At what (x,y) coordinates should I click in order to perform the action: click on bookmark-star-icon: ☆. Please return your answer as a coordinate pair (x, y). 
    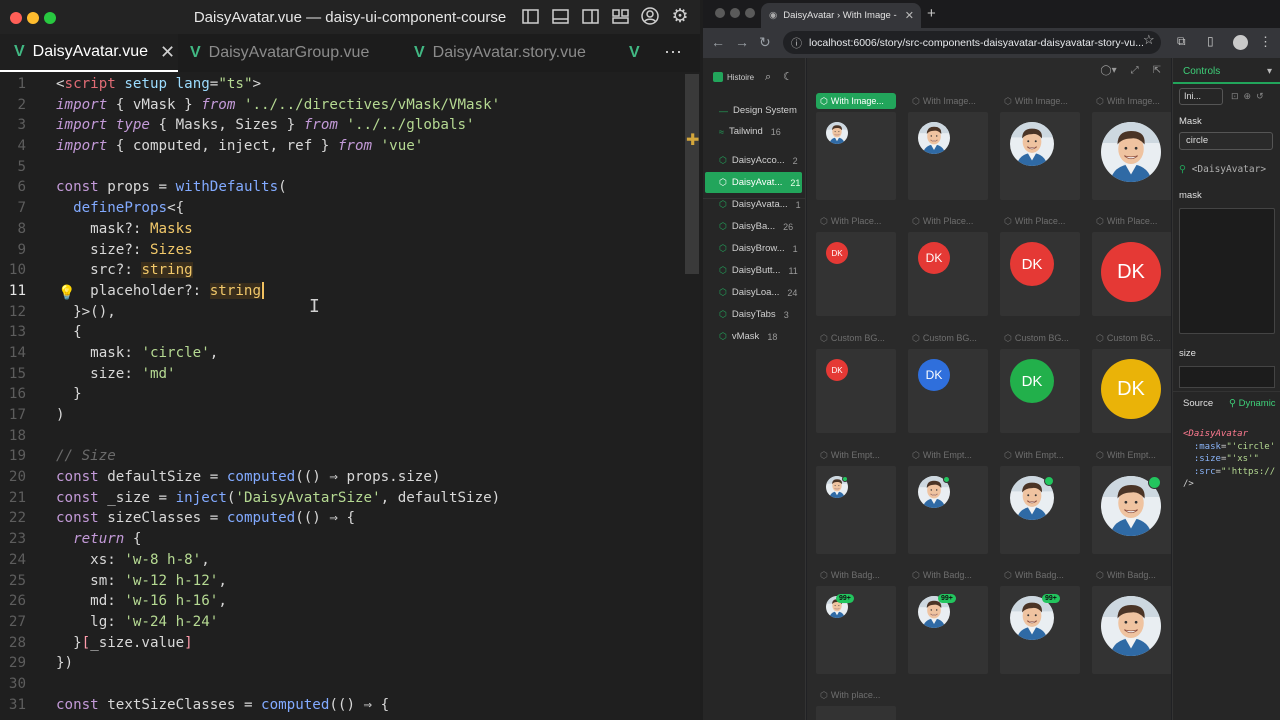
    Looking at the image, I should click on (1149, 40).